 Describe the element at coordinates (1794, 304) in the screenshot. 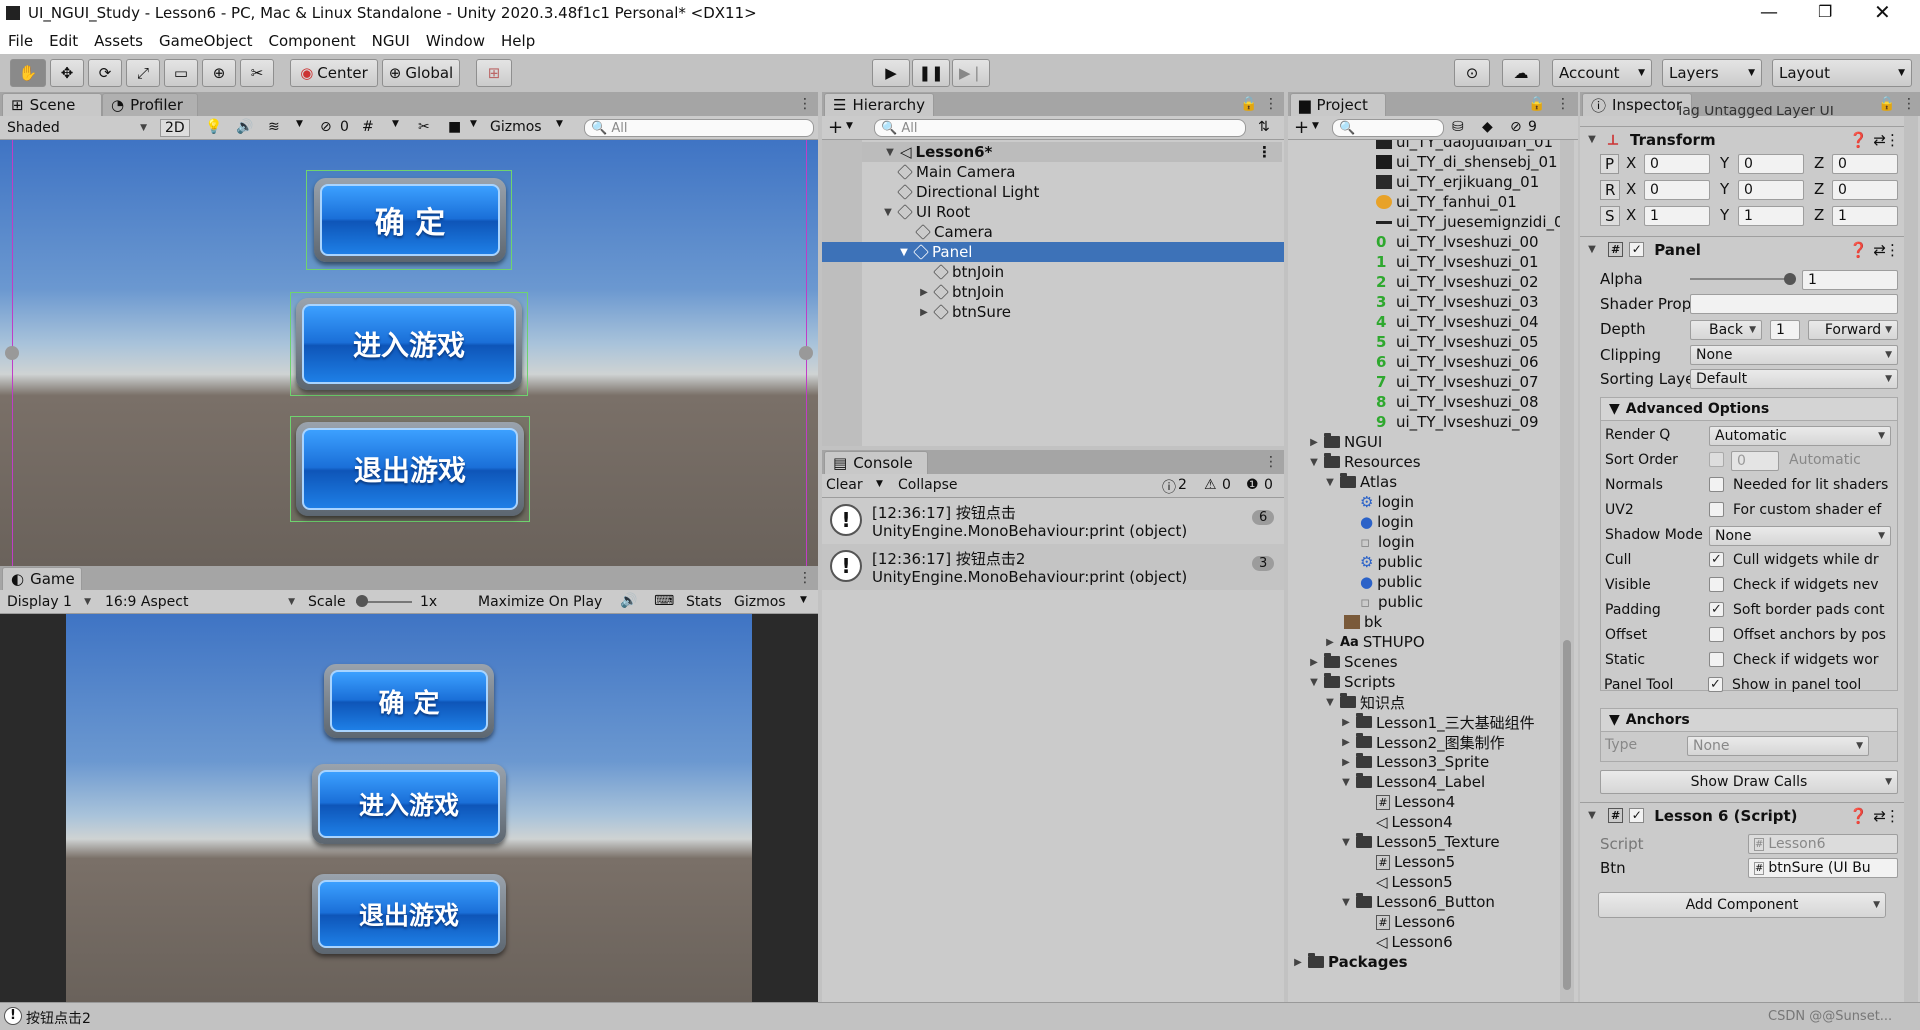

I see `shader-prop-field` at that location.